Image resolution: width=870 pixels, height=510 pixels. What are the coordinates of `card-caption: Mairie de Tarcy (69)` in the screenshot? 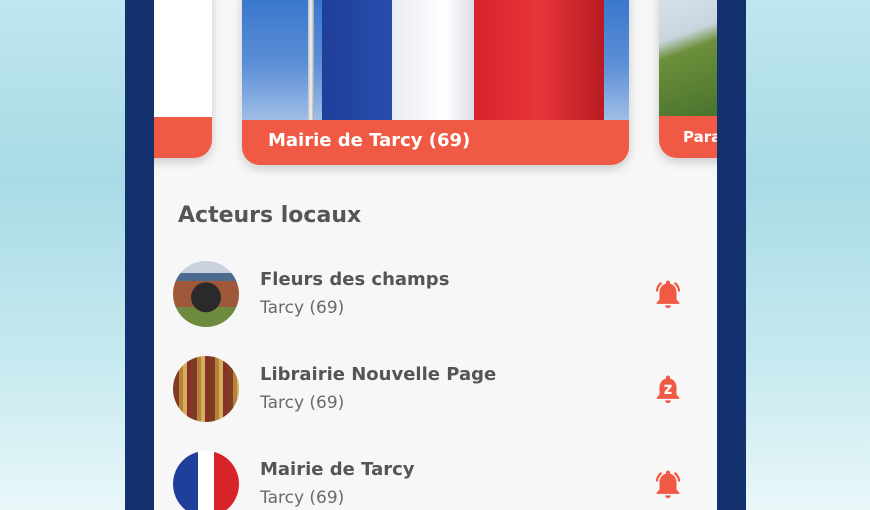 It's located at (369, 140).